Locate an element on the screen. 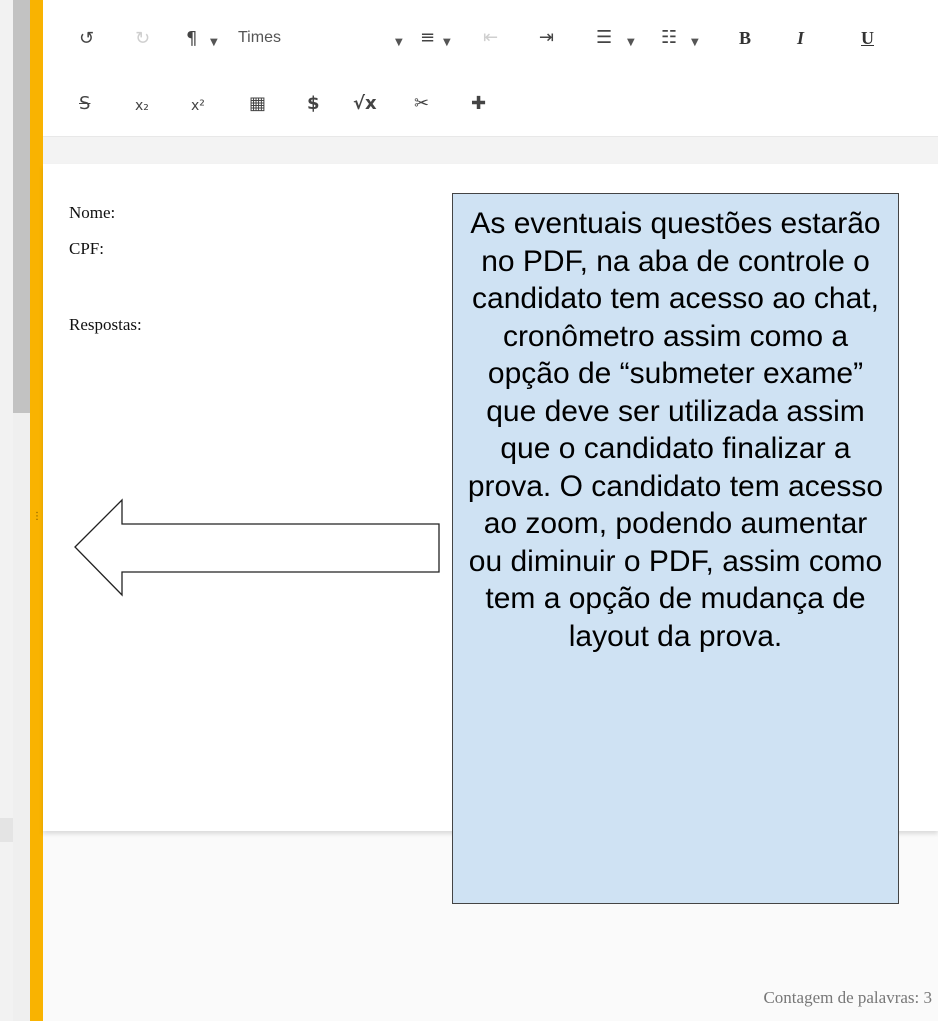  font-dropdown-icon: ▼ is located at coordinates (399, 43).